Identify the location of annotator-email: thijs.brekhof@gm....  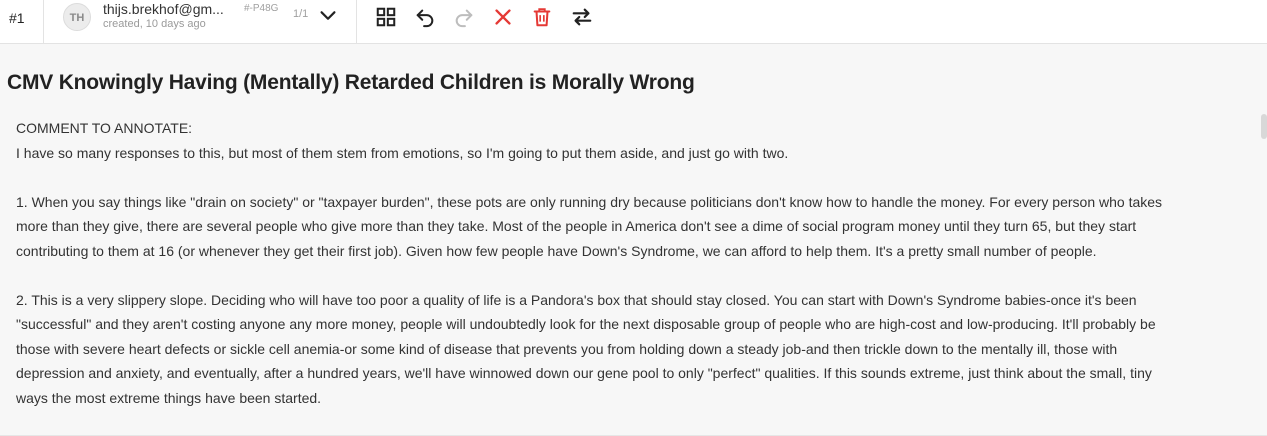
(163, 9).